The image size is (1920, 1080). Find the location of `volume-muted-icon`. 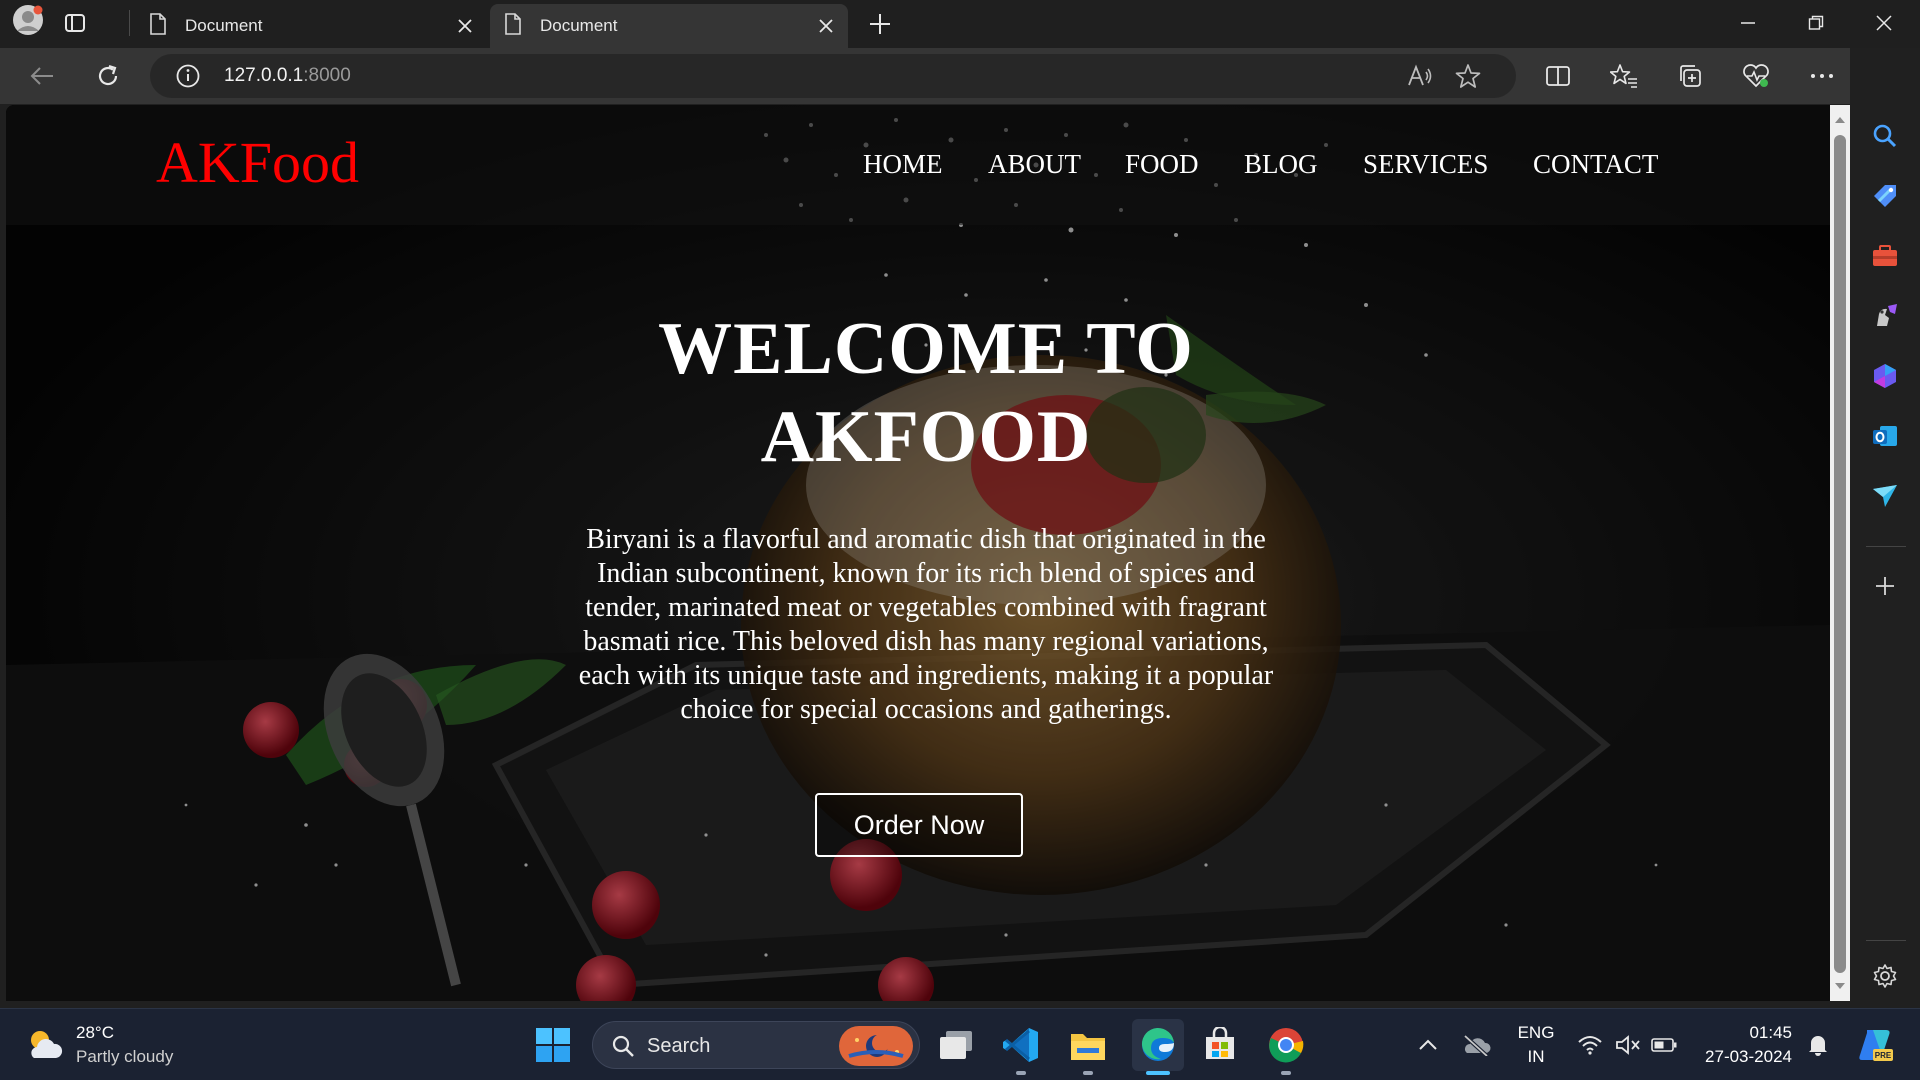

volume-muted-icon is located at coordinates (1628, 1045).